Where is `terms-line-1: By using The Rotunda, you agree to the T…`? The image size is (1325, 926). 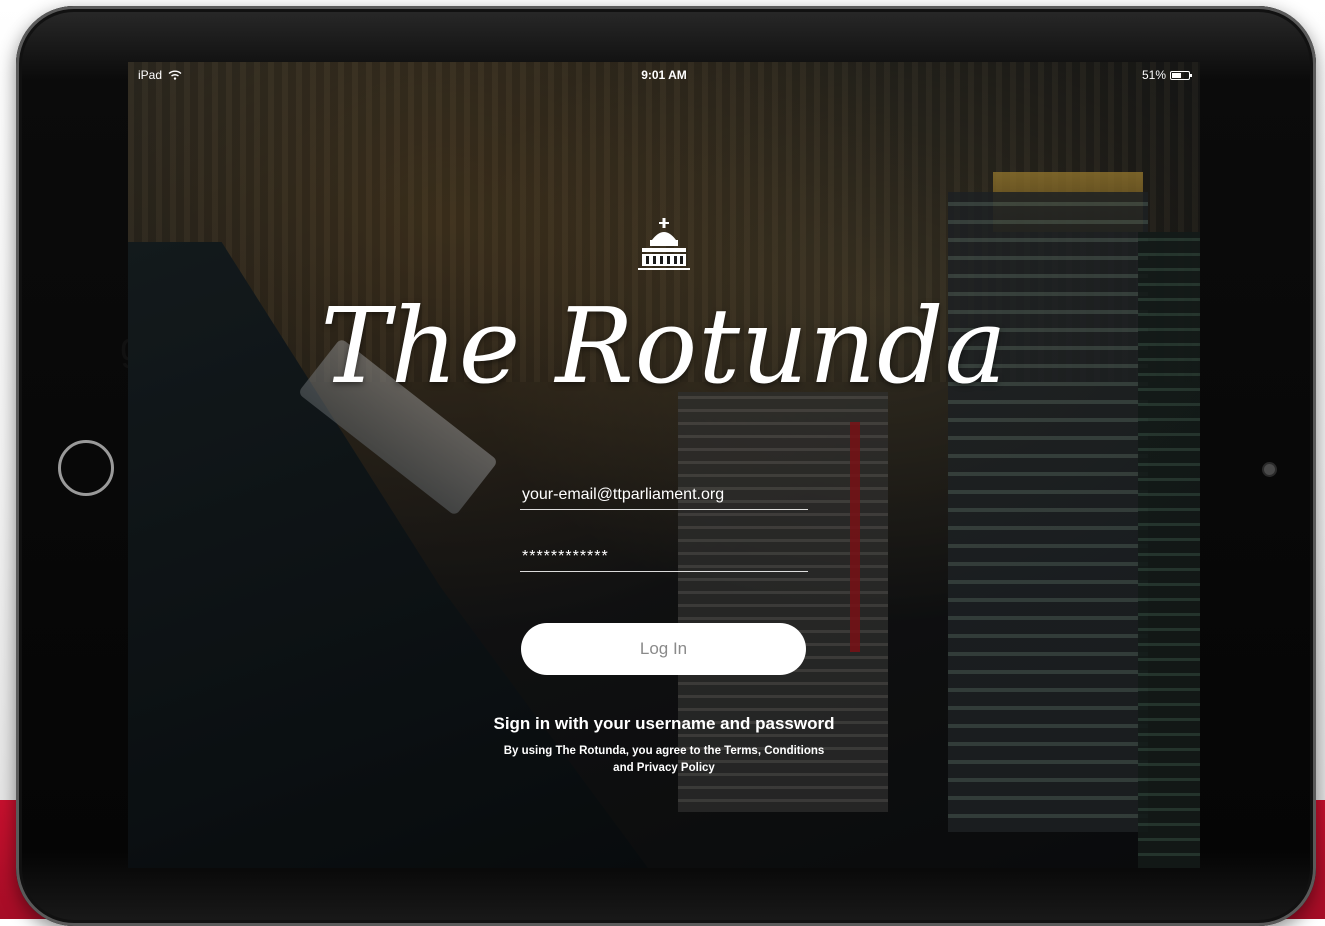
terms-line-1: By using The Rotunda, you agree to the T… is located at coordinates (664, 751).